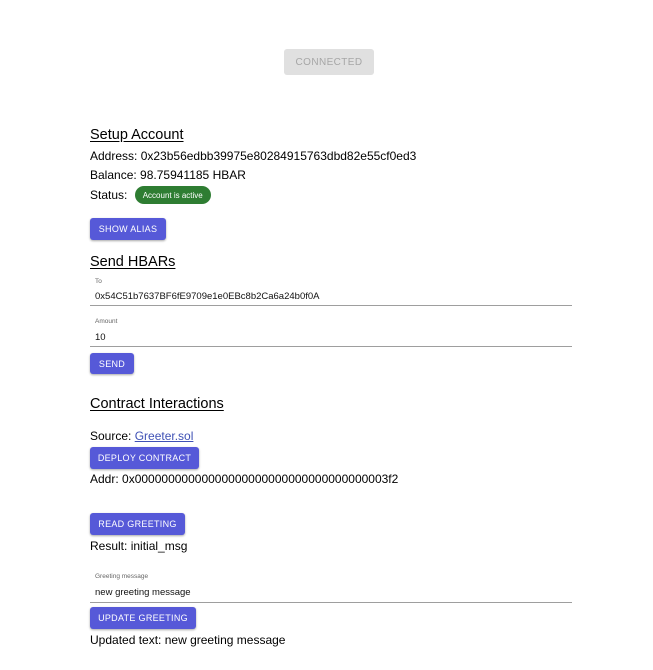 This screenshot has width=653, height=670. Describe the element at coordinates (329, 62) in the screenshot. I see `connected-button: CONNECTED` at that location.